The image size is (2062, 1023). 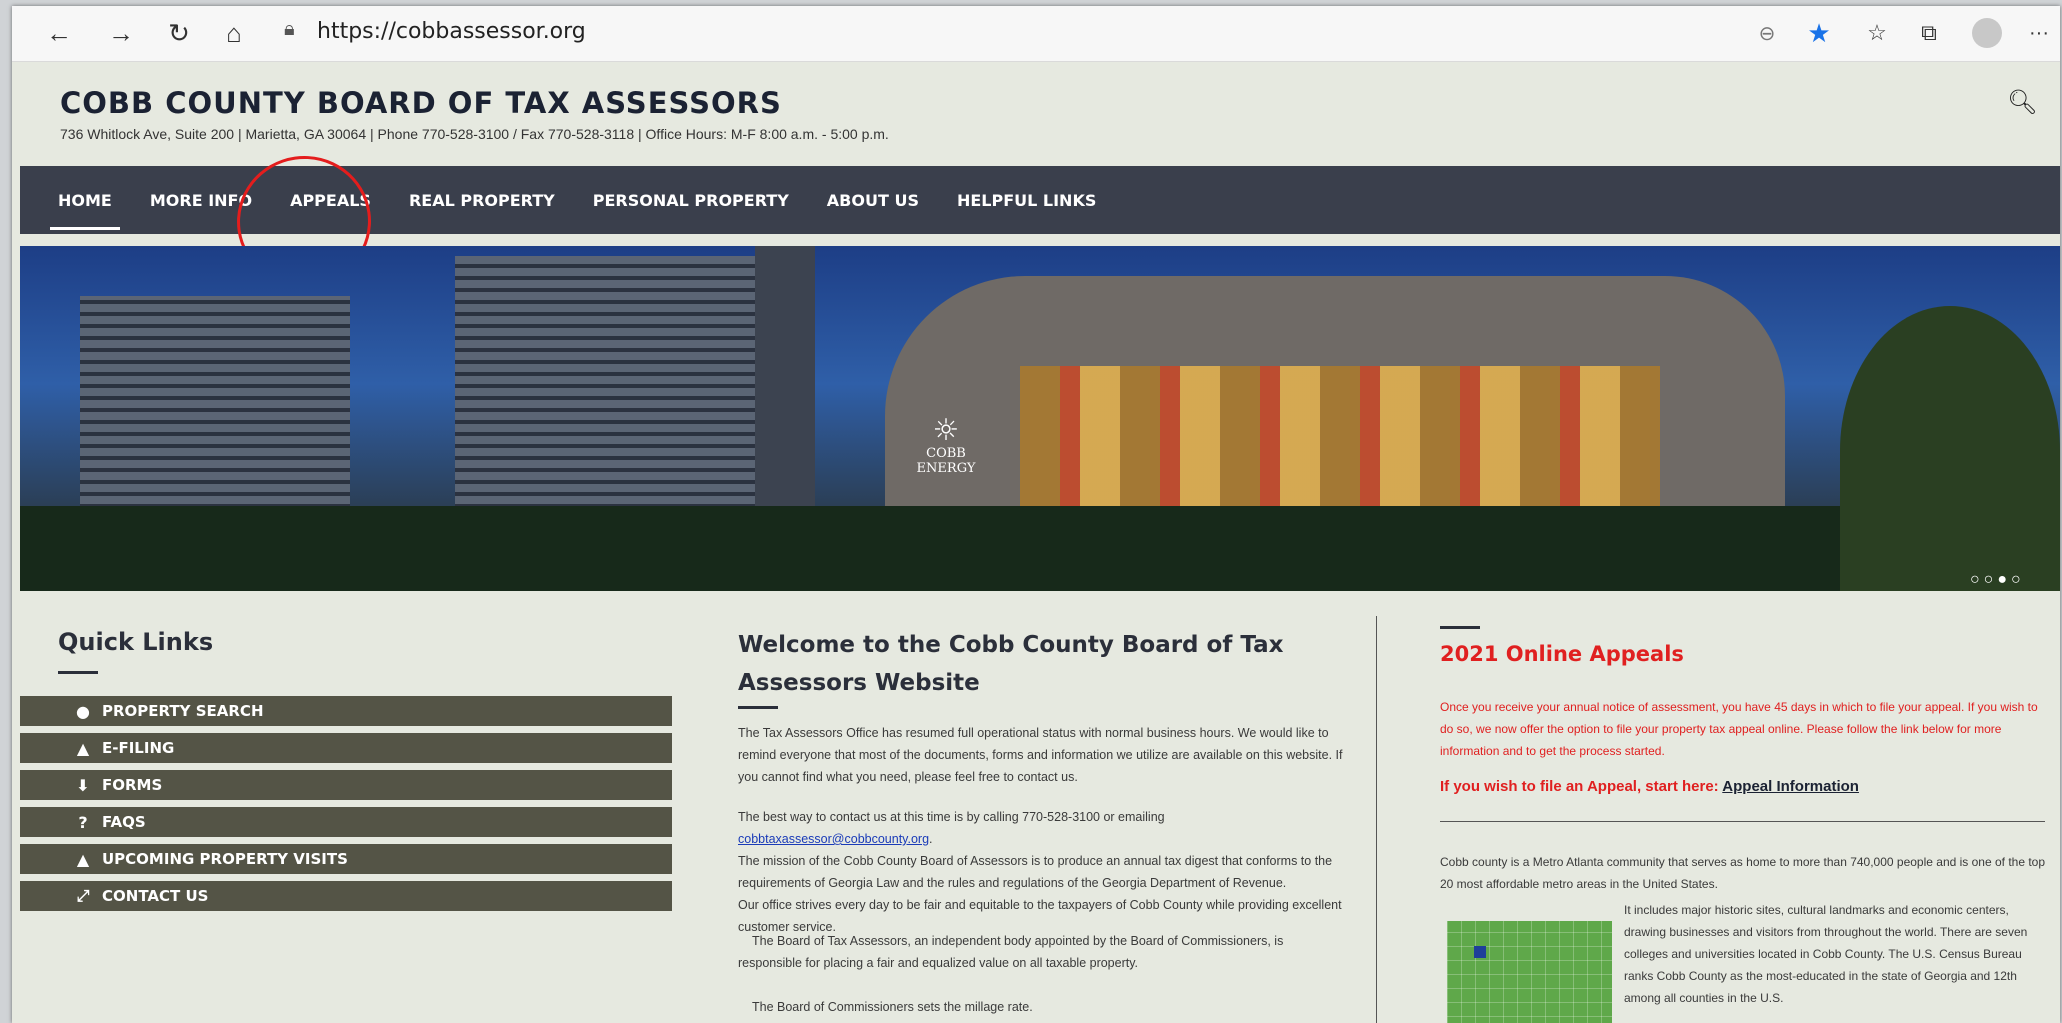 What do you see at coordinates (234, 33) in the screenshot?
I see `home-icon: ⌂` at bounding box center [234, 33].